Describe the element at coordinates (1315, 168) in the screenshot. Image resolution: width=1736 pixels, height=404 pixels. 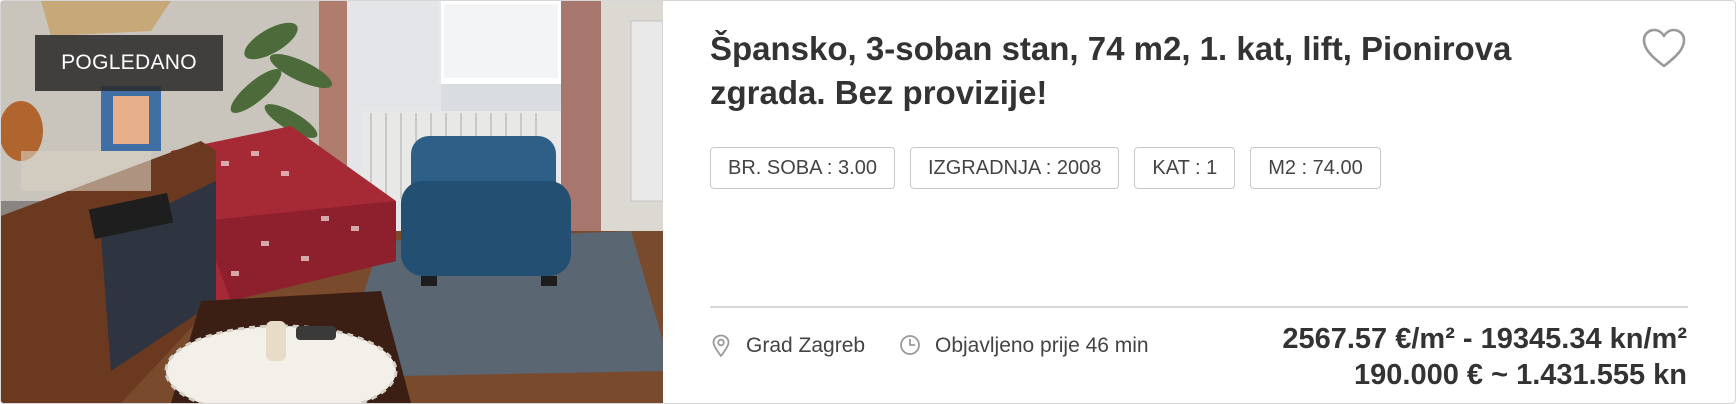
I see `tag-area: M2 : 74.00` at that location.